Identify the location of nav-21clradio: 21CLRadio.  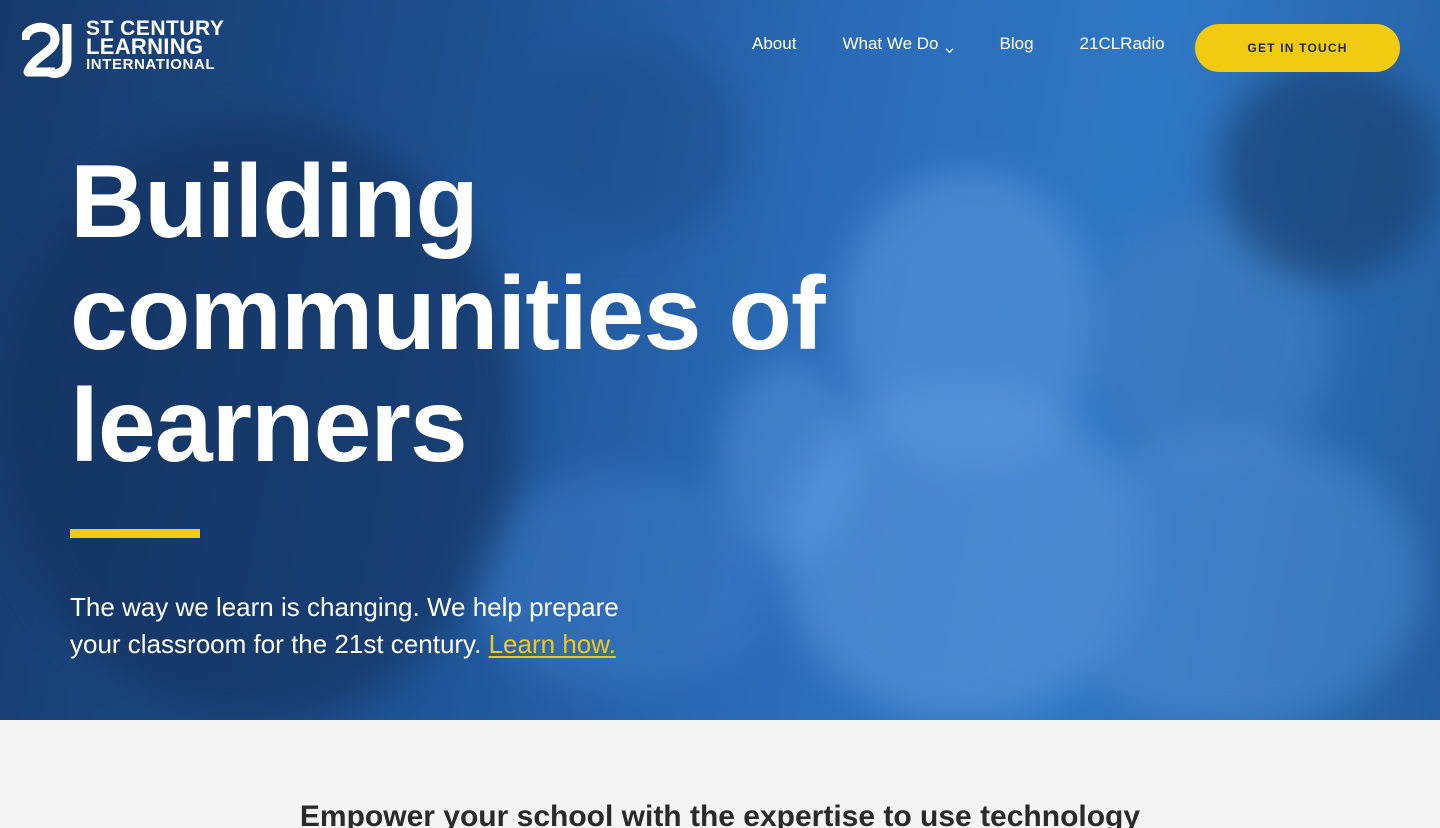
(1122, 44).